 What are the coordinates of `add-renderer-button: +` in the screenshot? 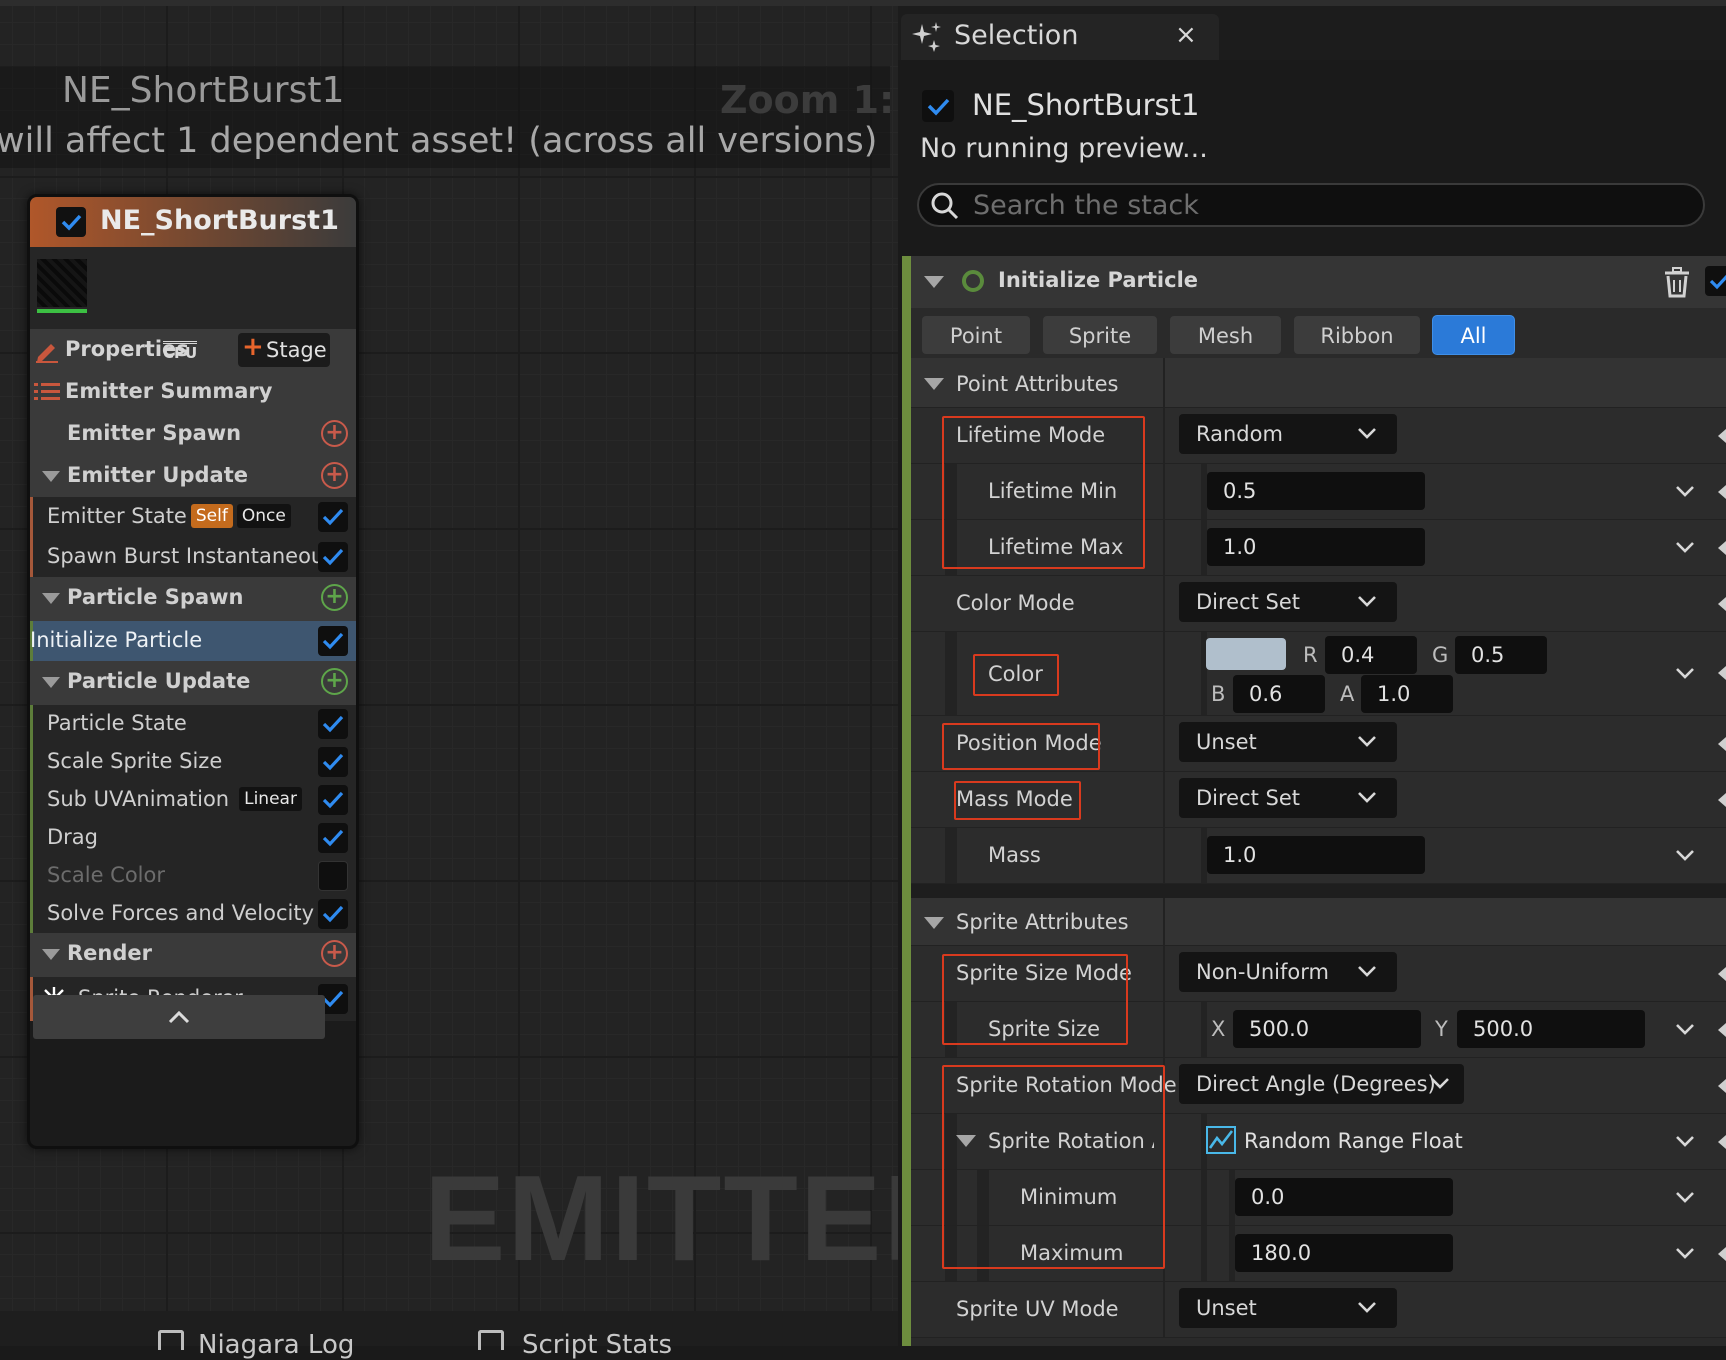 It's located at (334, 953).